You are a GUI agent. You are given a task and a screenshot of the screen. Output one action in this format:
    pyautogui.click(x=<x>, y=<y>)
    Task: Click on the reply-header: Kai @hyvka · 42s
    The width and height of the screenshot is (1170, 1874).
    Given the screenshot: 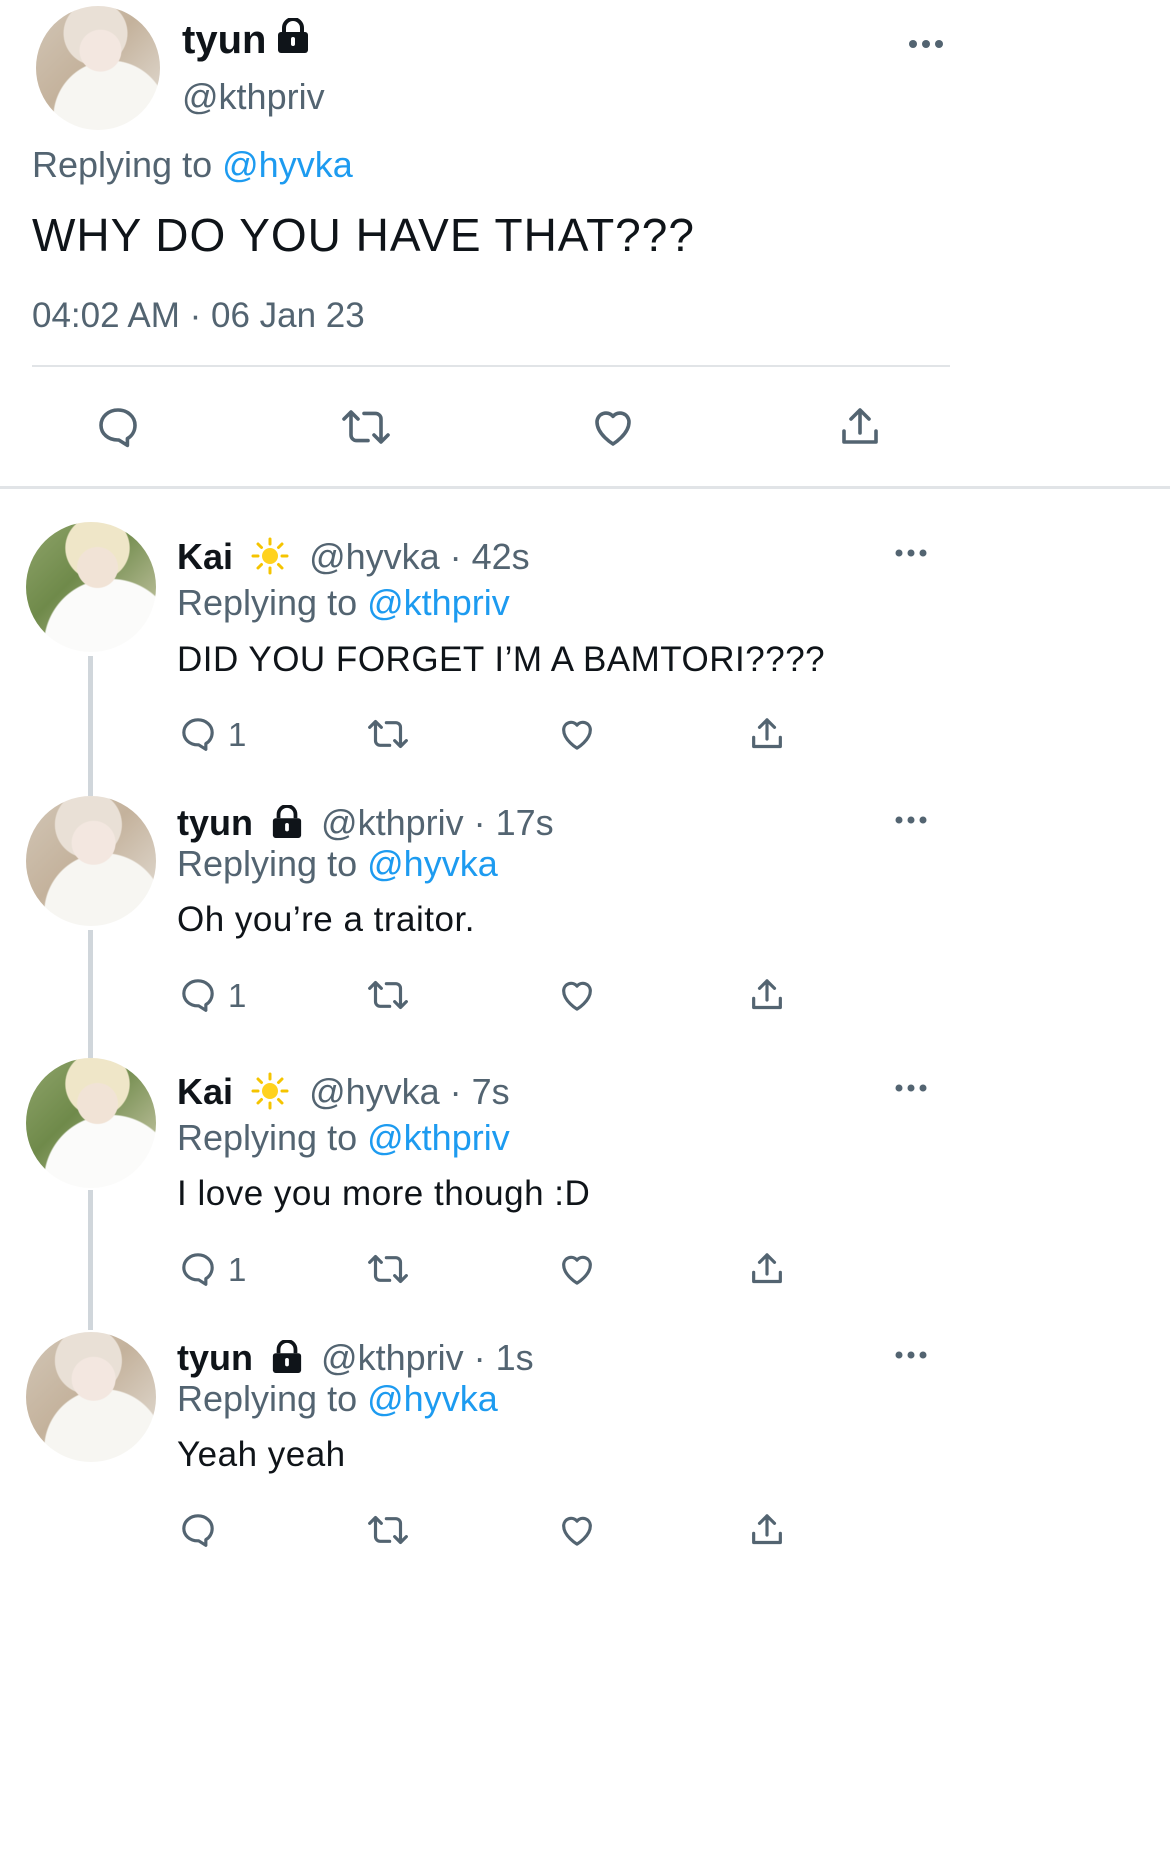 What is the action you would take?
    pyautogui.click(x=353, y=557)
    